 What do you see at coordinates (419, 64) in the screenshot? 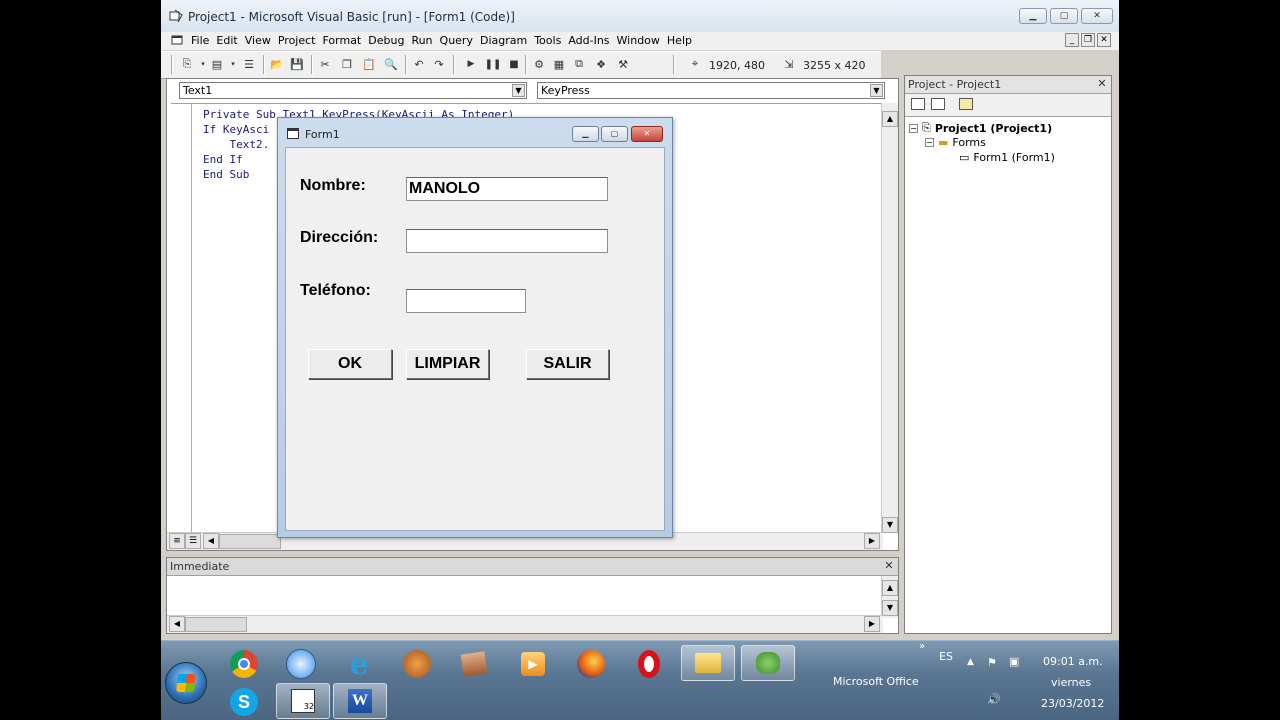
I see `undo-icon: ↶` at bounding box center [419, 64].